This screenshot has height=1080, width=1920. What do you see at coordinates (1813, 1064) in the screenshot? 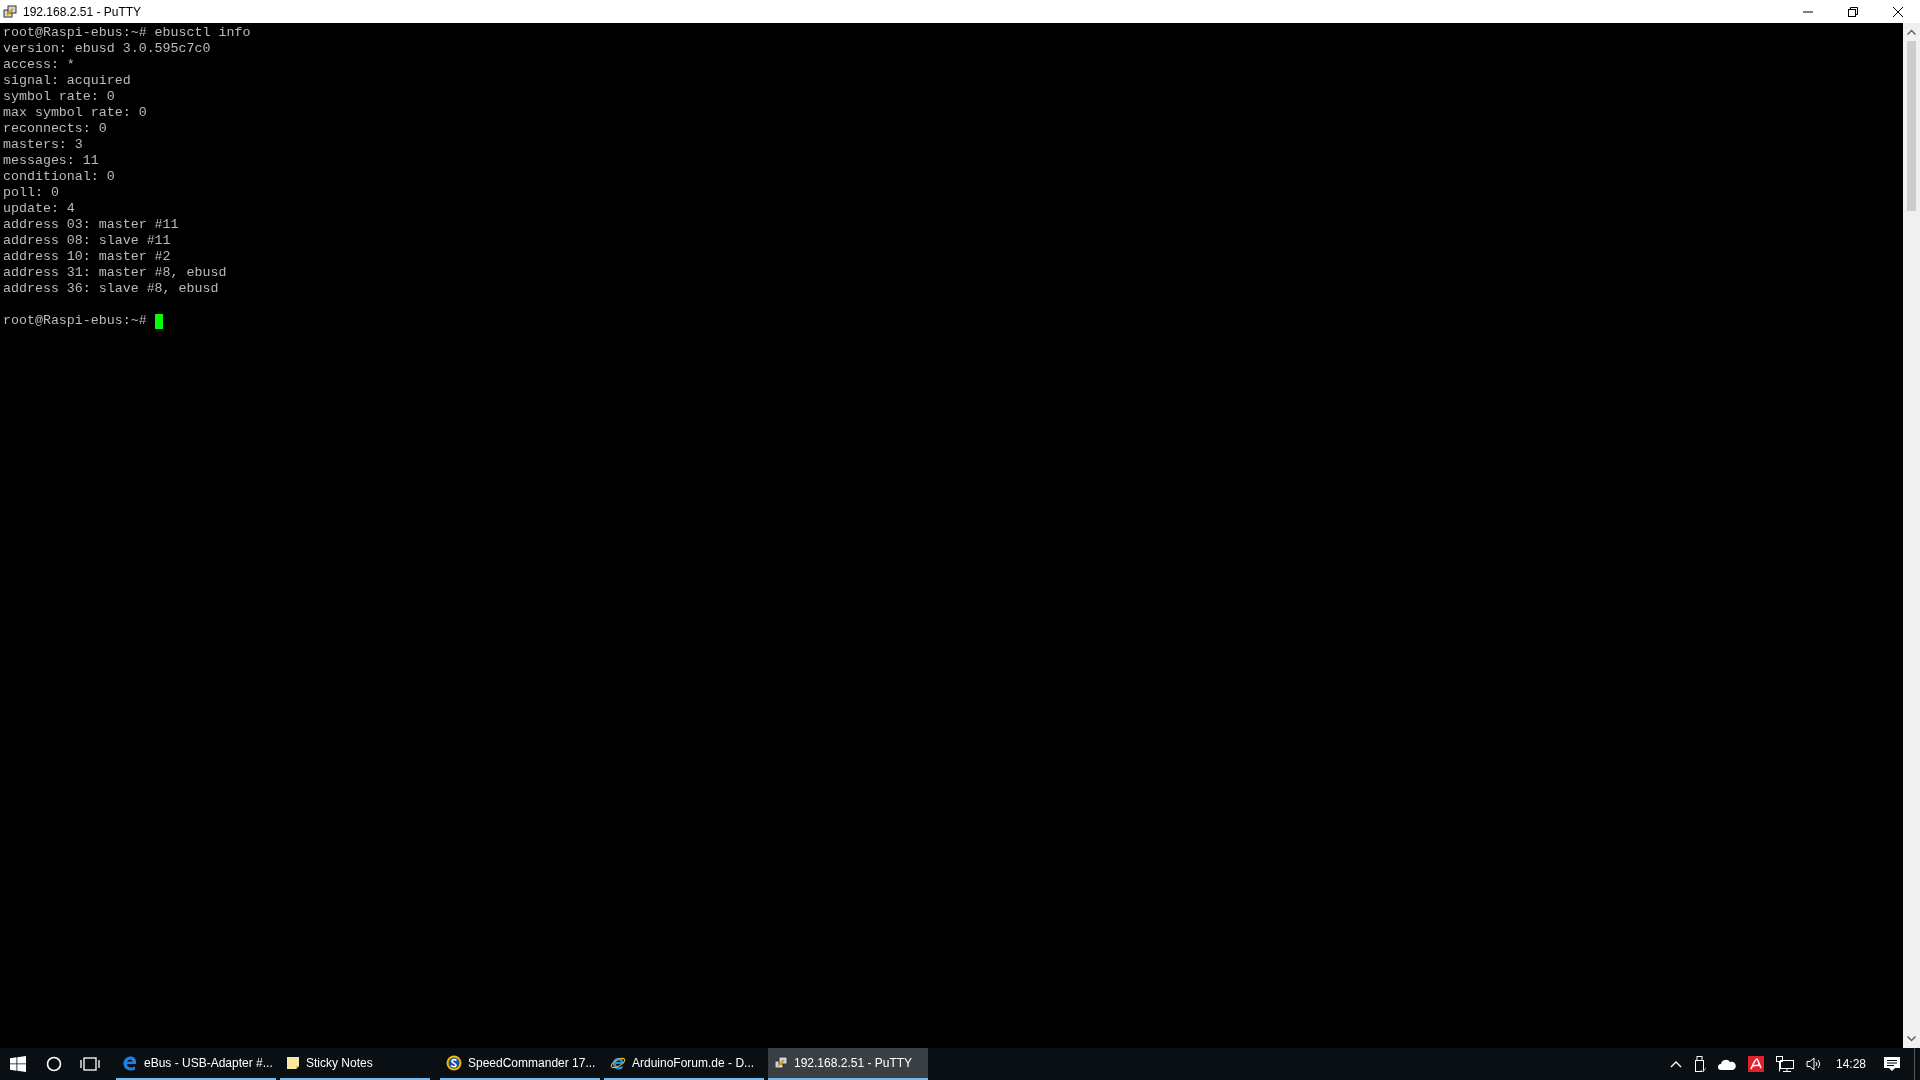
I see `speaker-icon` at bounding box center [1813, 1064].